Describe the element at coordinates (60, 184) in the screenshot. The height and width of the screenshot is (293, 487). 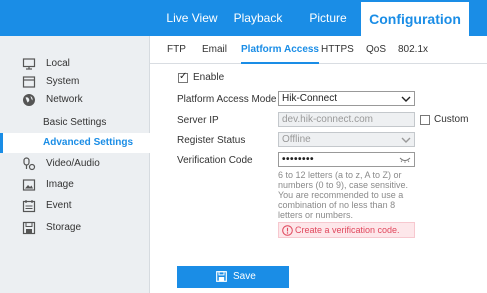
I see `sidebar-item-label: Image` at that location.